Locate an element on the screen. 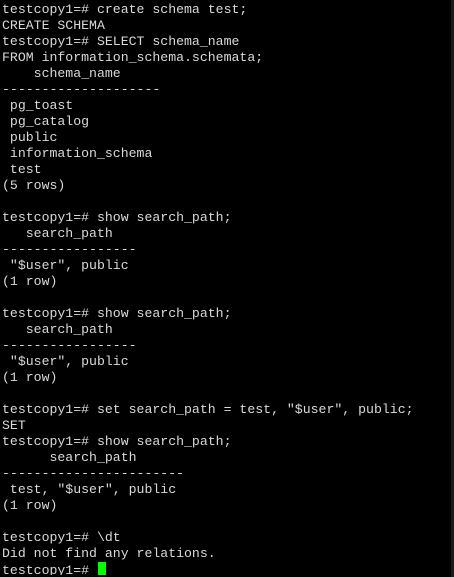  terminal-line: information_schema is located at coordinates (77, 153).